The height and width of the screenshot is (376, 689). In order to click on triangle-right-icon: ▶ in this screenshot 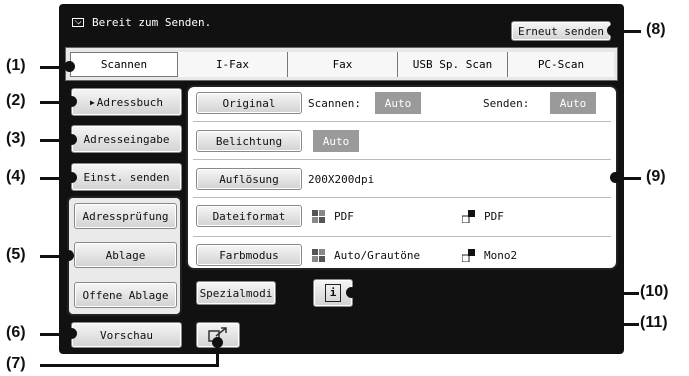, I will do `click(92, 102)`.